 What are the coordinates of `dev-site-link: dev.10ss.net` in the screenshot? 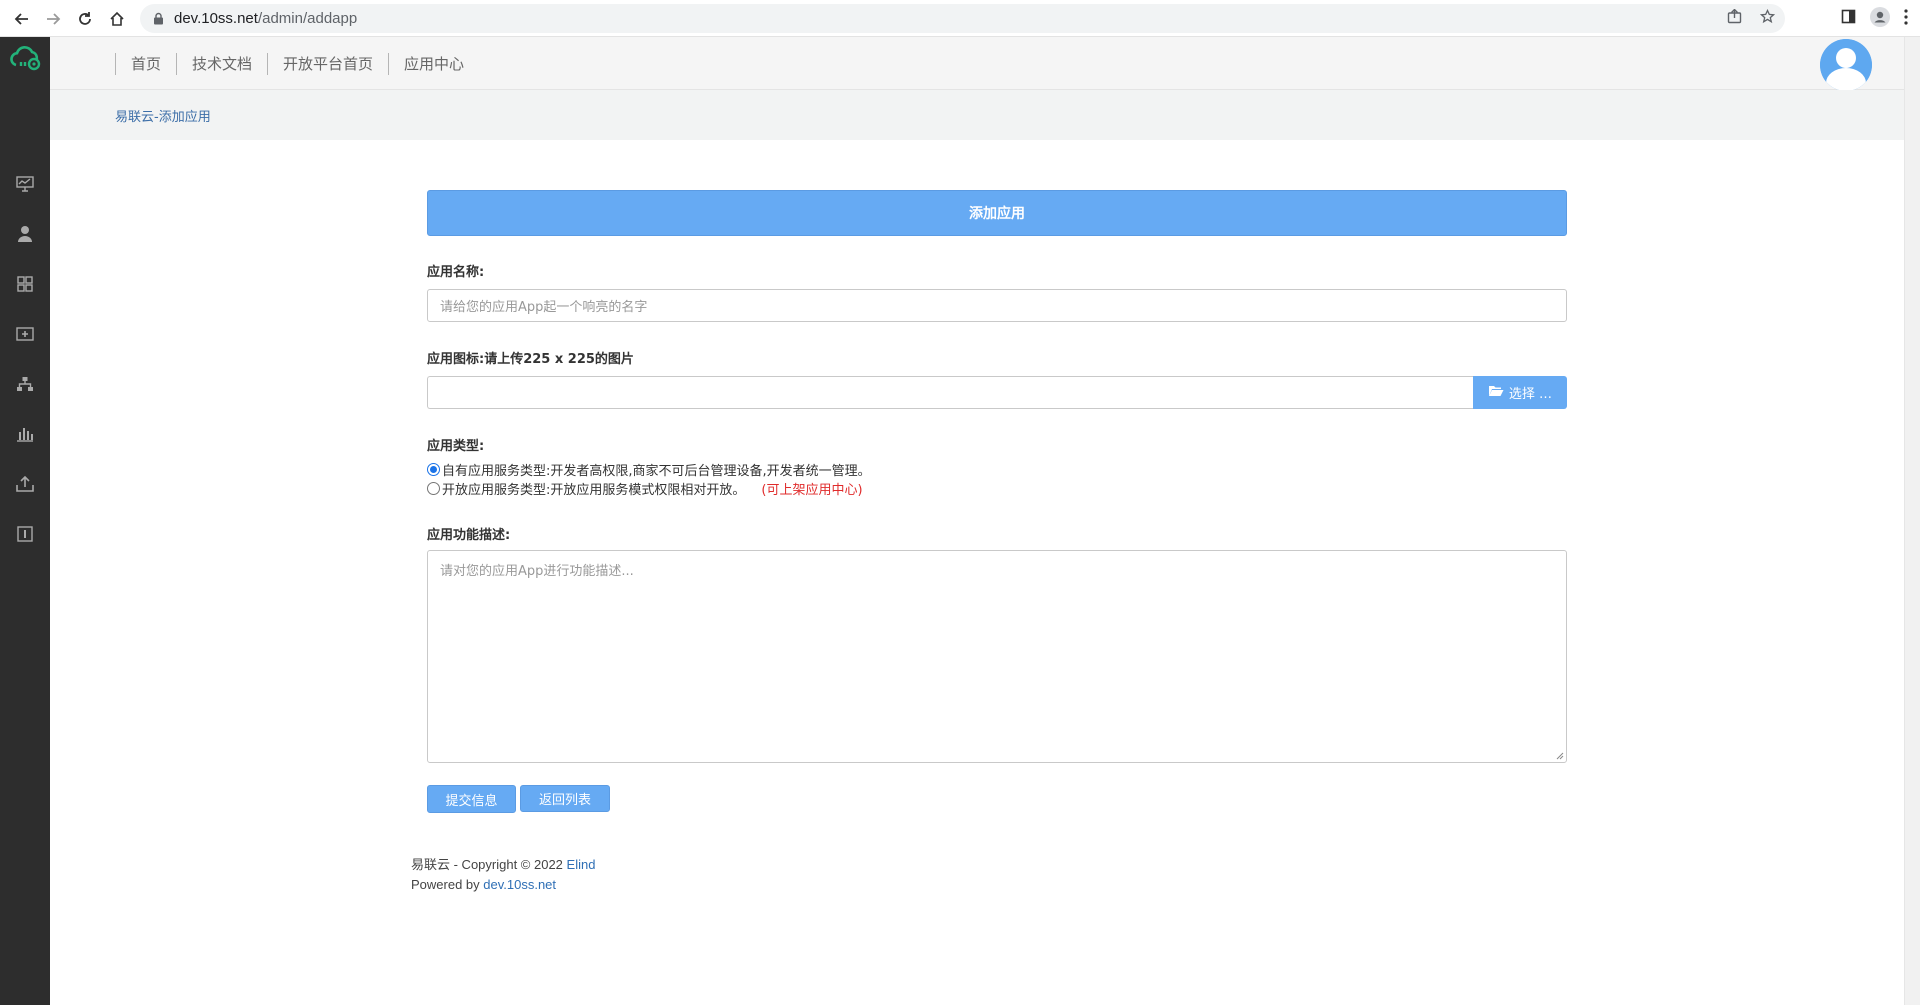 It's located at (519, 884).